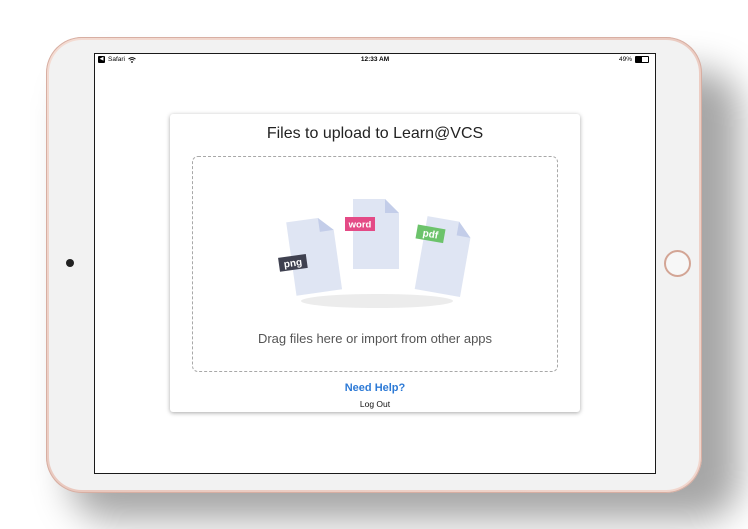 The height and width of the screenshot is (529, 748). I want to click on png-file-icon: png, so click(310, 256).